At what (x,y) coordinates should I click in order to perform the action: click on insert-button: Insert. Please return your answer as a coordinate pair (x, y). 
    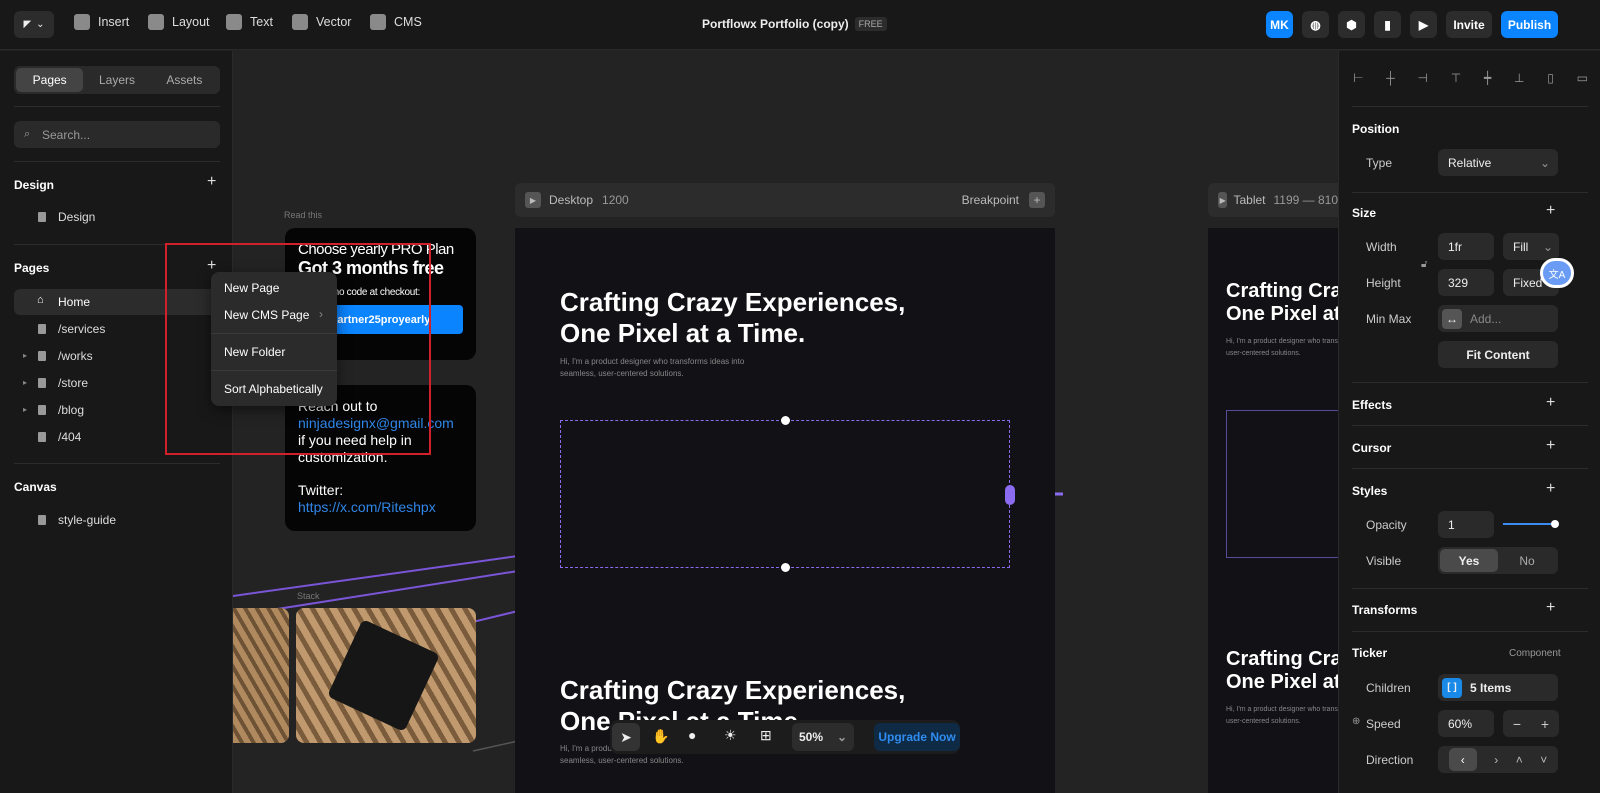
    Looking at the image, I should click on (101, 22).